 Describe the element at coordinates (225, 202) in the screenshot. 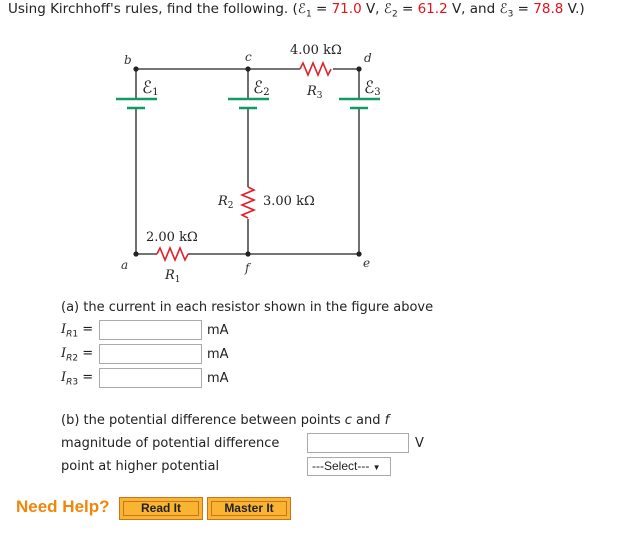

I see `r2-label: R2` at that location.